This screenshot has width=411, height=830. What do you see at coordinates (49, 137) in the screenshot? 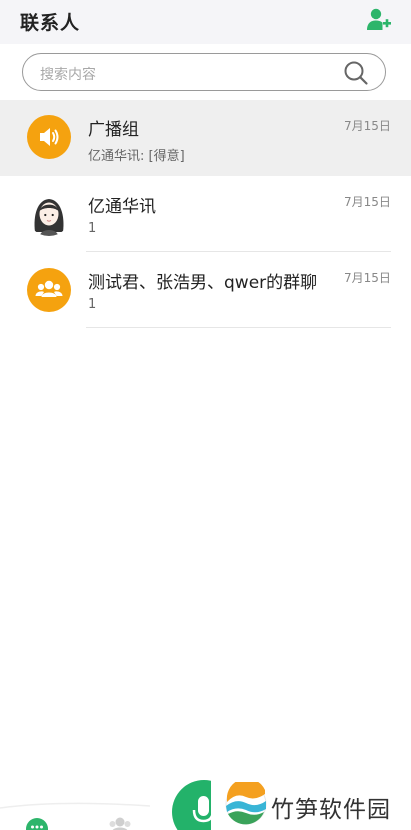
I see `speaker-icon` at bounding box center [49, 137].